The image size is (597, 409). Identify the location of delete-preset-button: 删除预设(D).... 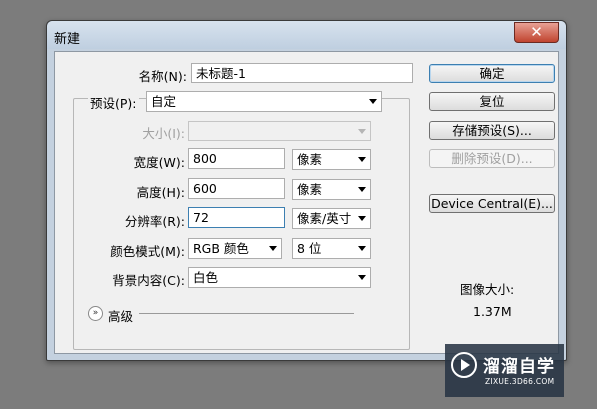
(492, 158).